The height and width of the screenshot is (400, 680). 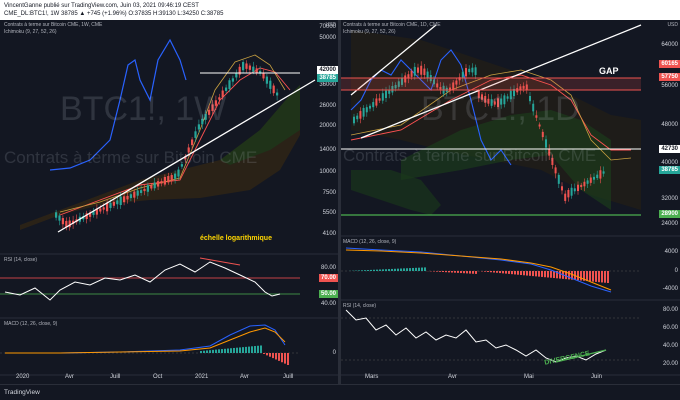 What do you see at coordinates (491, 84) in the screenshot?
I see `gap-zone` at bounding box center [491, 84].